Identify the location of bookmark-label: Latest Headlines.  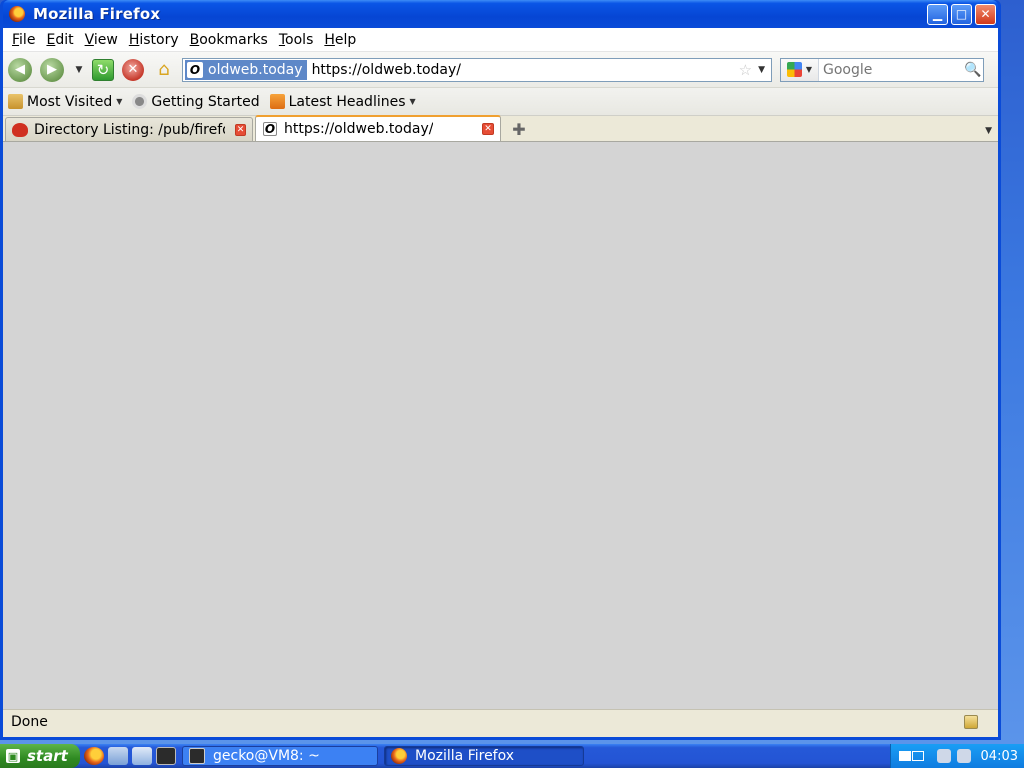
(347, 101).